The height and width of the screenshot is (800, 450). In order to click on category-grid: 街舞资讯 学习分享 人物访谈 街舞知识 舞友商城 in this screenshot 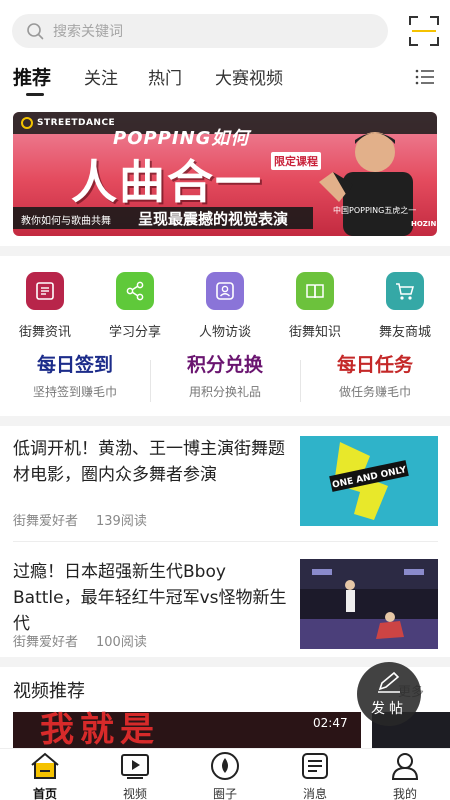, I will do `click(225, 303)`.